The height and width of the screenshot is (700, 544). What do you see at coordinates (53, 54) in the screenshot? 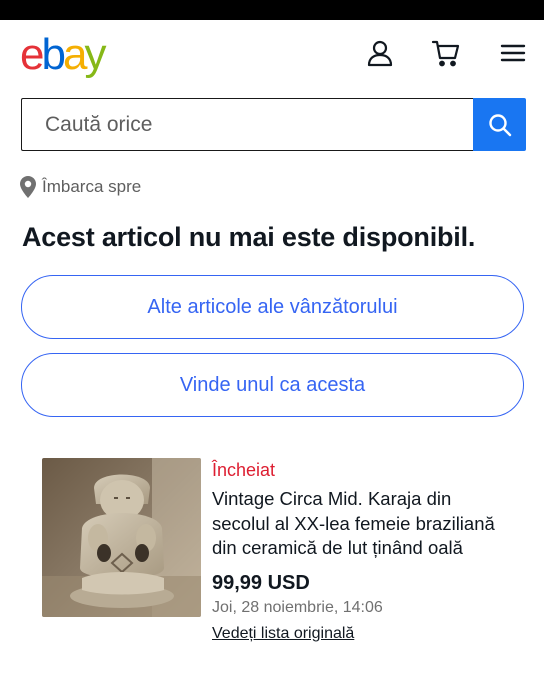
I see `logo-letter-b: b` at bounding box center [53, 54].